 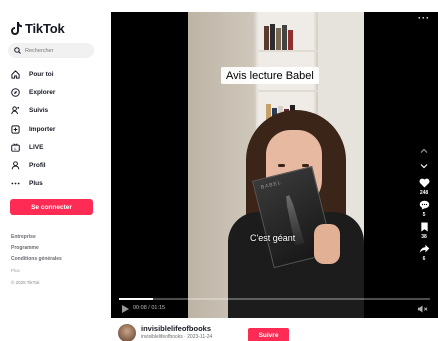 I want to click on sidebar-item-explore: Explorer, so click(x=33, y=92).